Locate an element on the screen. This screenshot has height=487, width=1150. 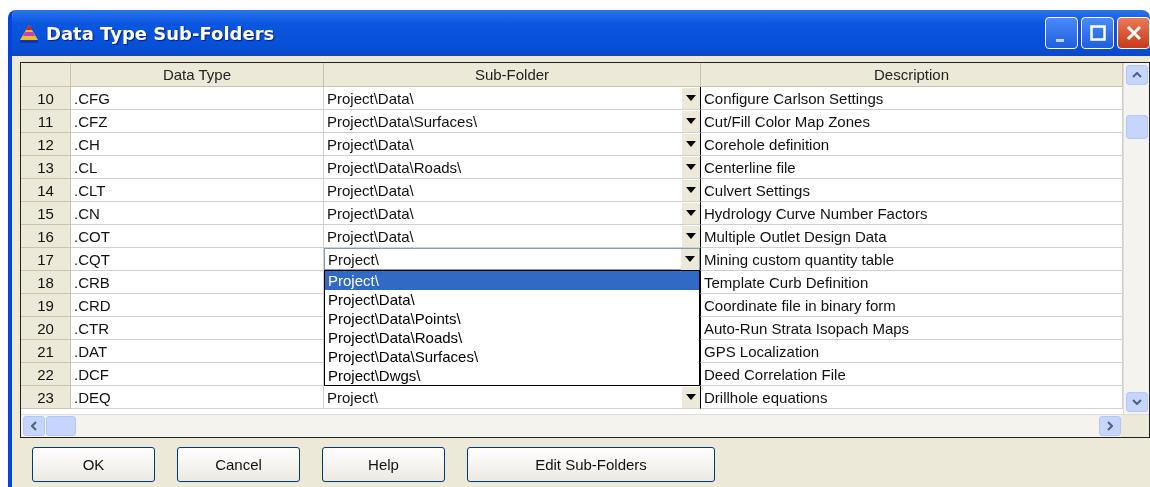
scroll-up-button is located at coordinates (1136, 75).